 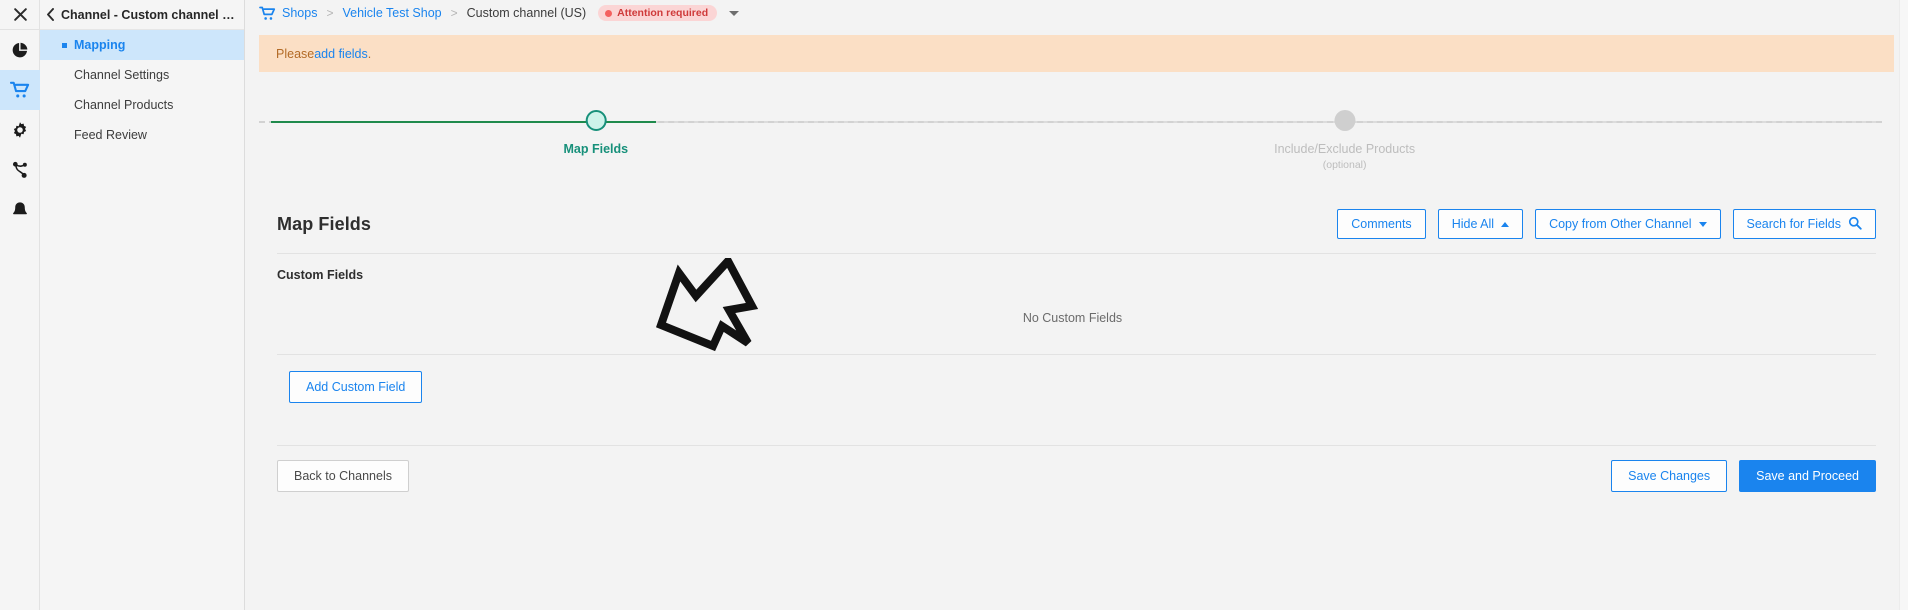 What do you see at coordinates (295, 53) in the screenshot?
I see `alert-prefix: Please` at bounding box center [295, 53].